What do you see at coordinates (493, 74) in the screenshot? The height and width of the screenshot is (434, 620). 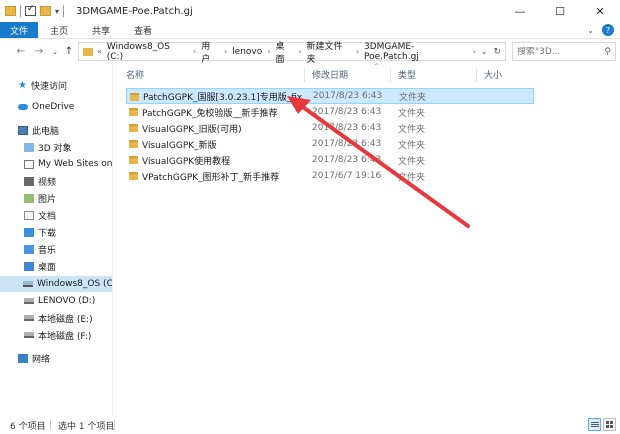 I see `column-header-size: 大小` at bounding box center [493, 74].